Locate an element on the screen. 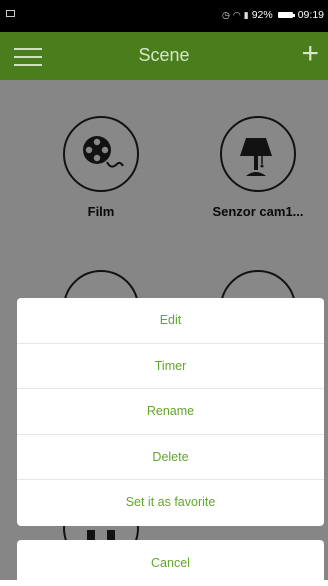 The height and width of the screenshot is (586, 328). set-favorite-option: Set it as favorite is located at coordinates (170, 503).